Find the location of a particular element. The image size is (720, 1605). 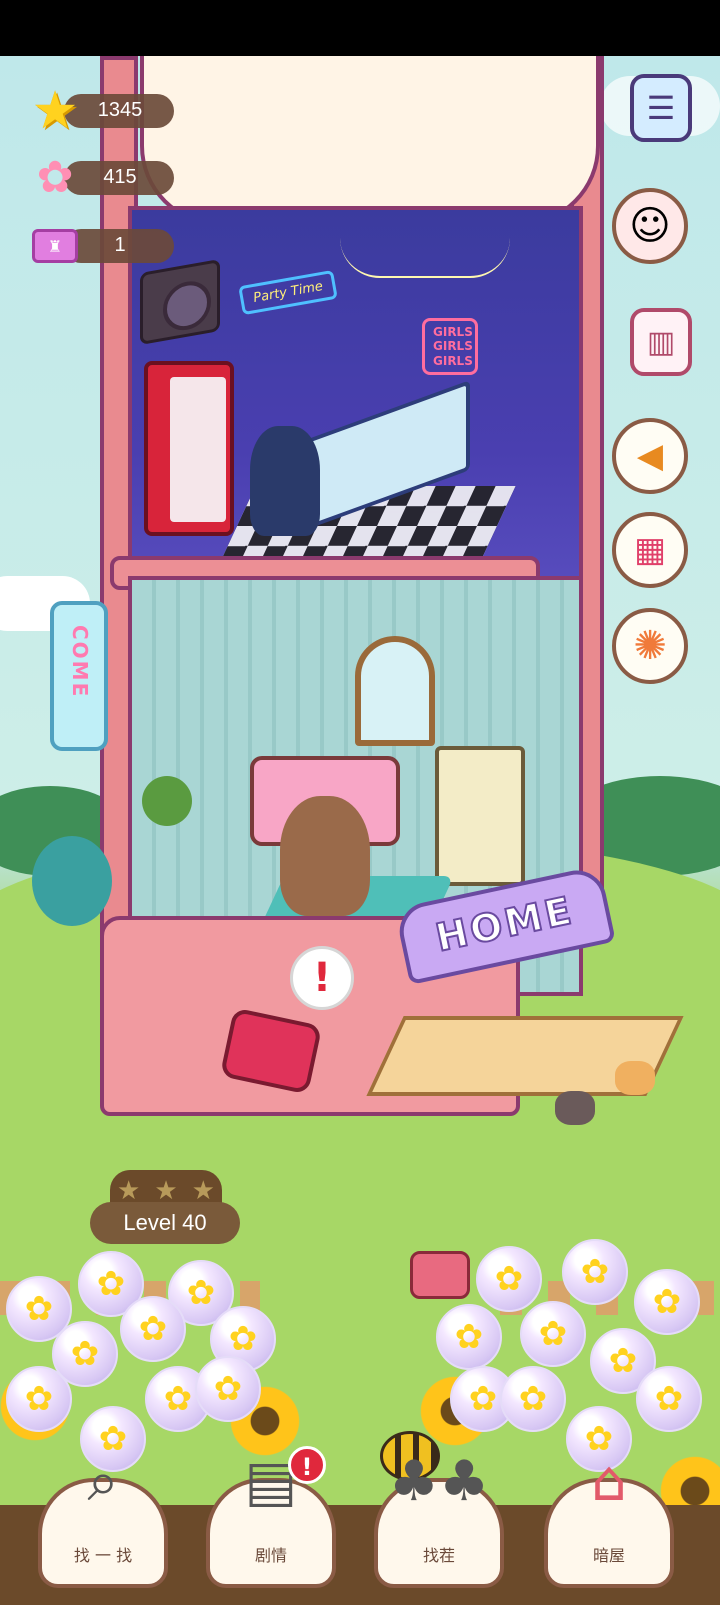

wardrobe-icon: ▥ is located at coordinates (661, 342).